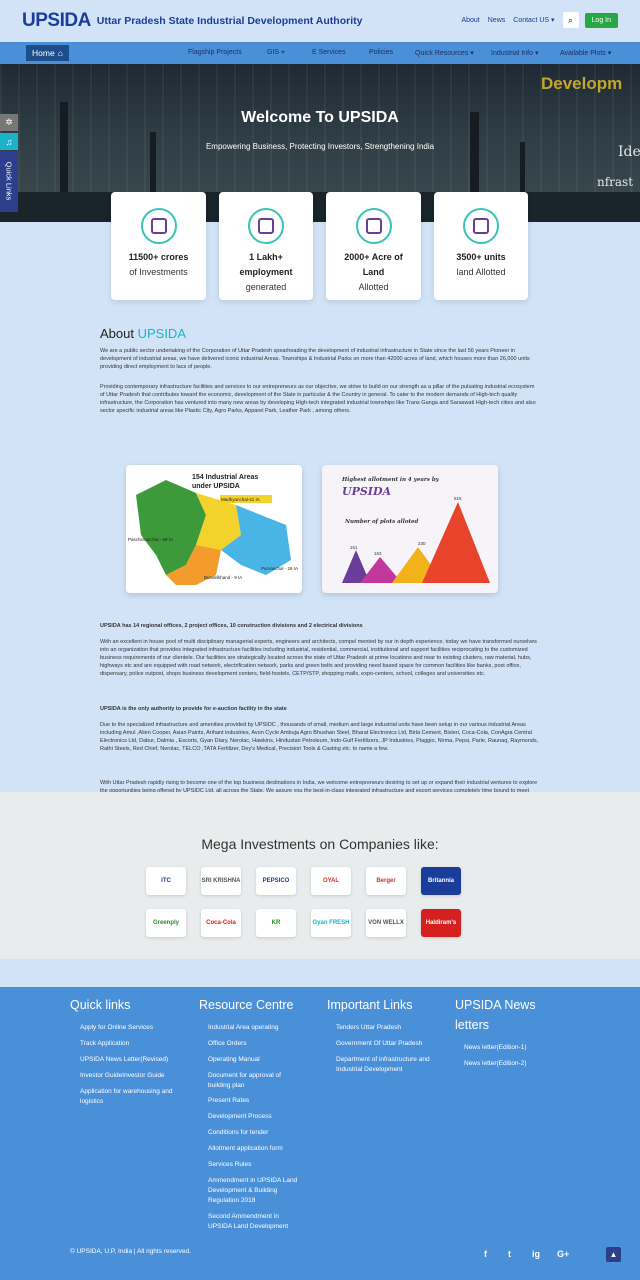 The width and height of the screenshot is (640, 1280). I want to click on company-logo-itc: ITC, so click(166, 881).